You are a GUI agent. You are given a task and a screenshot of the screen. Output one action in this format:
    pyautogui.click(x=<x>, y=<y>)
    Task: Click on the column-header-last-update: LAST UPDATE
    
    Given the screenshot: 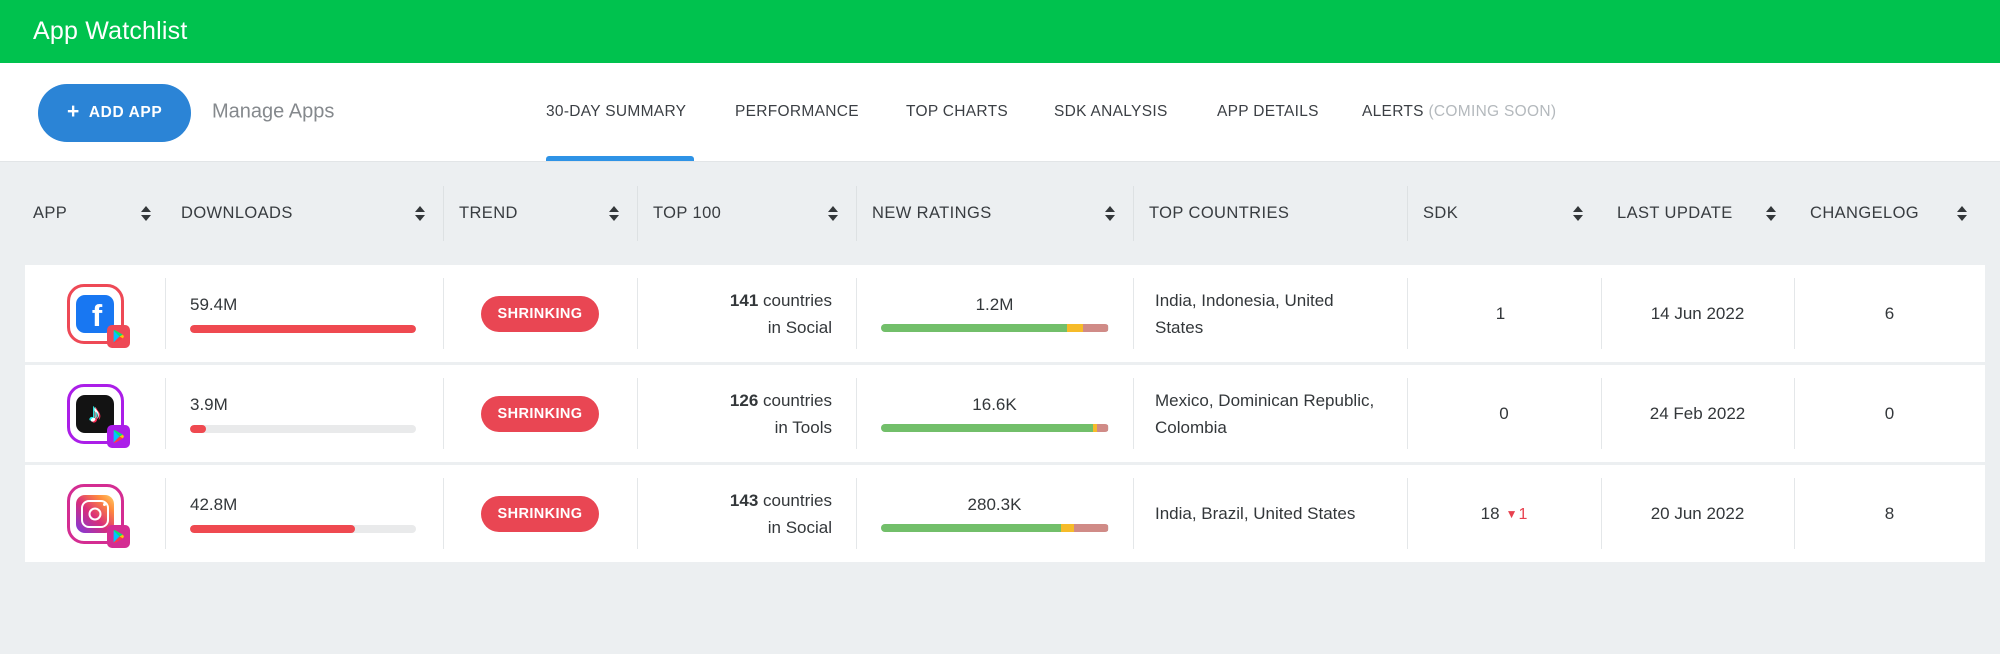 What is the action you would take?
    pyautogui.click(x=1697, y=213)
    